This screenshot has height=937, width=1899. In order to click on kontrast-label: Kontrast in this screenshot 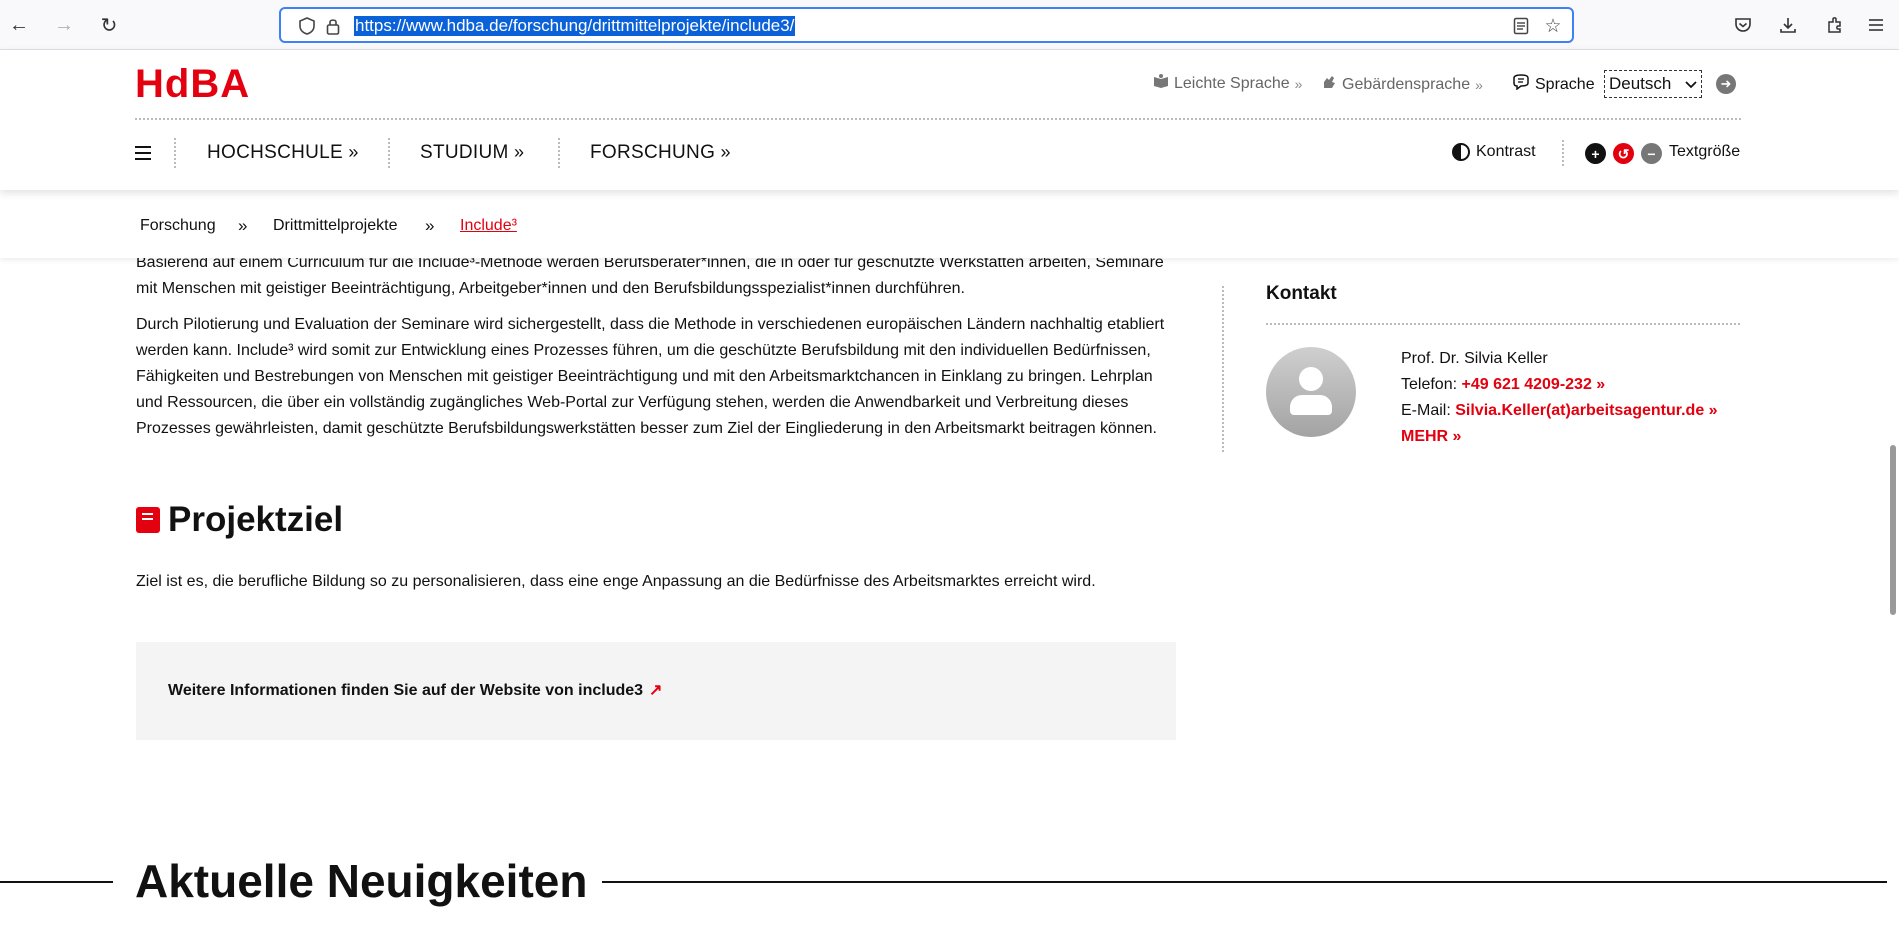, I will do `click(1506, 151)`.